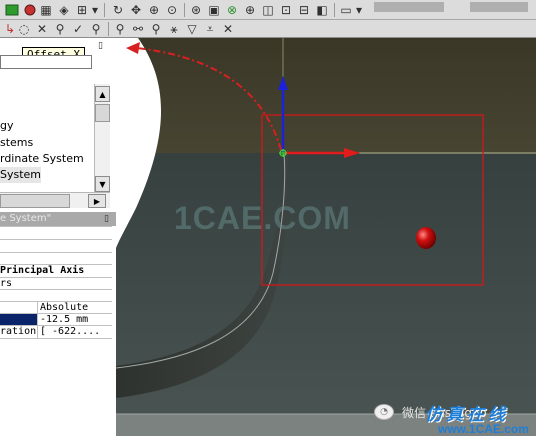 This screenshot has height=436, width=536. What do you see at coordinates (64, 308) in the screenshot?
I see `details-value-cell: Absolute` at bounding box center [64, 308].